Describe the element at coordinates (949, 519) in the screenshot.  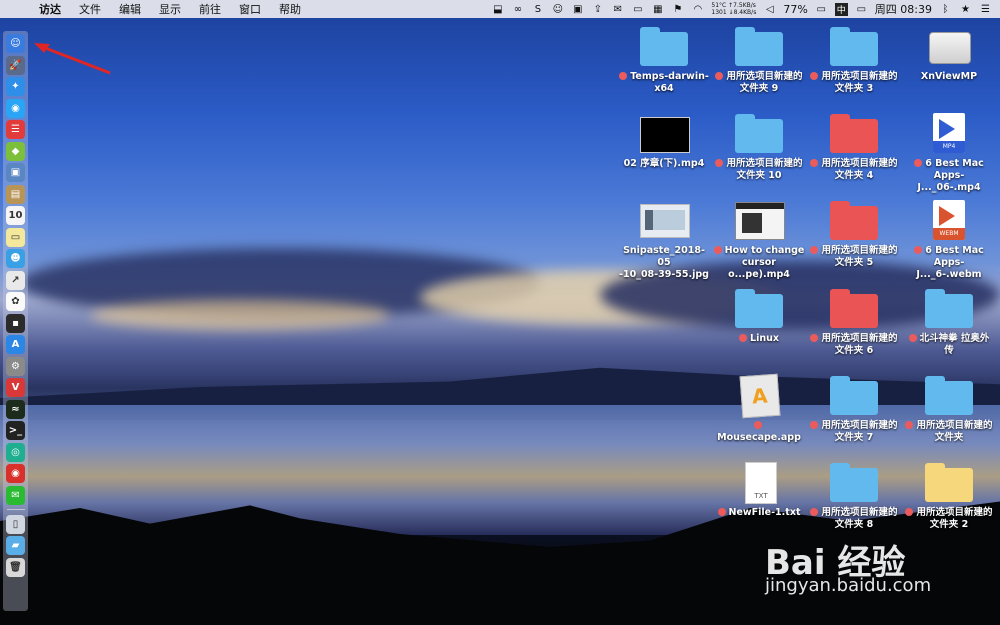
I see `desktop-item-label: 用所选项目新建的 文件夹 2` at that location.